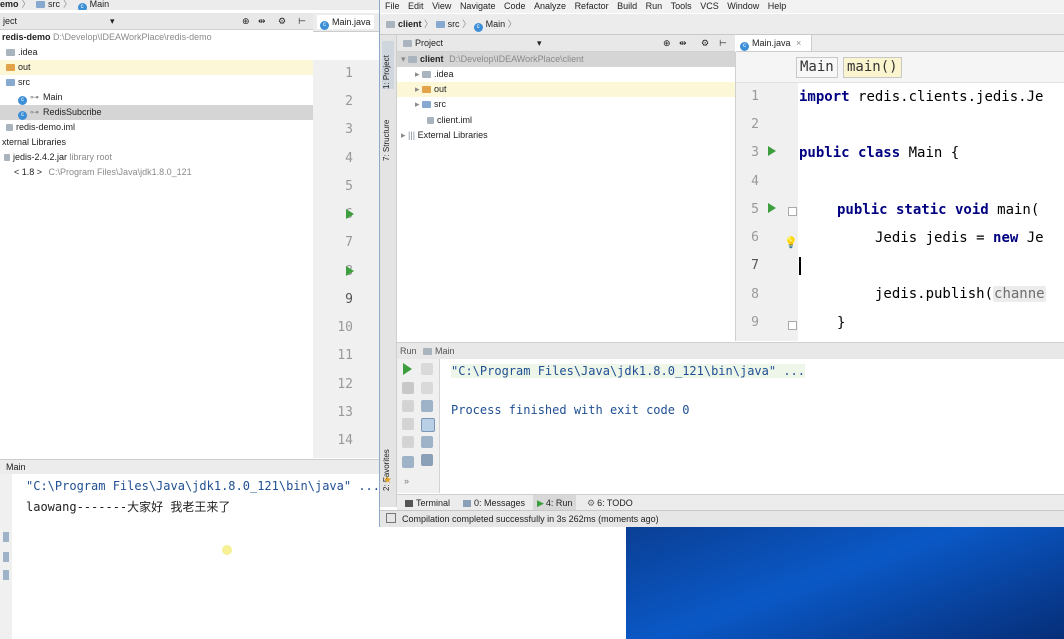  Describe the element at coordinates (449, 120) in the screenshot. I see `tree-item-iml: client.iml` at that location.